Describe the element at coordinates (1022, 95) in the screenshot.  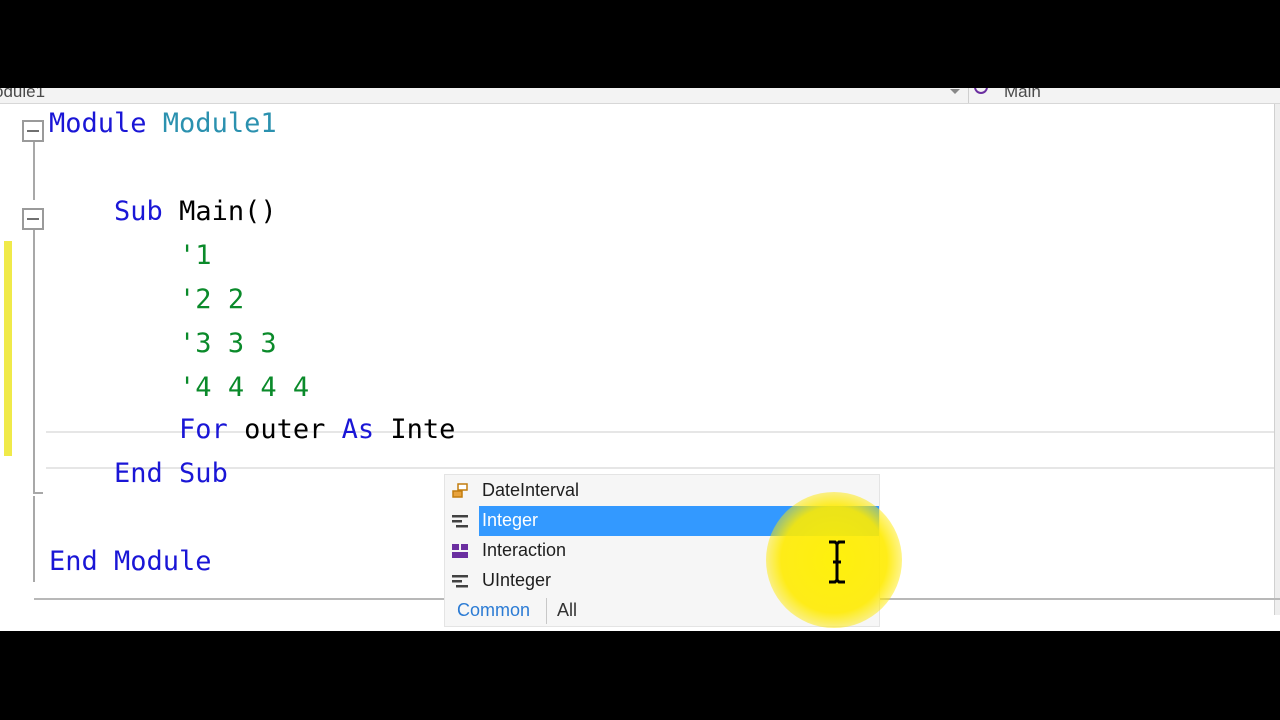
I see `member-dropdown: Main` at that location.